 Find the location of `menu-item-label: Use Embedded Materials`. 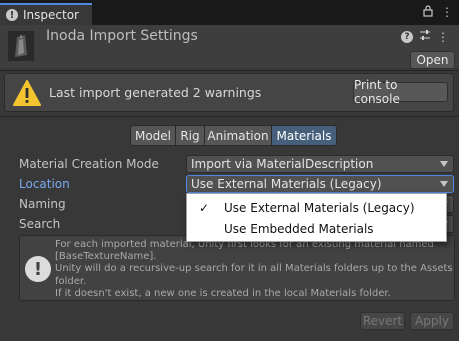

menu-item-label: Use Embedded Materials is located at coordinates (299, 228).